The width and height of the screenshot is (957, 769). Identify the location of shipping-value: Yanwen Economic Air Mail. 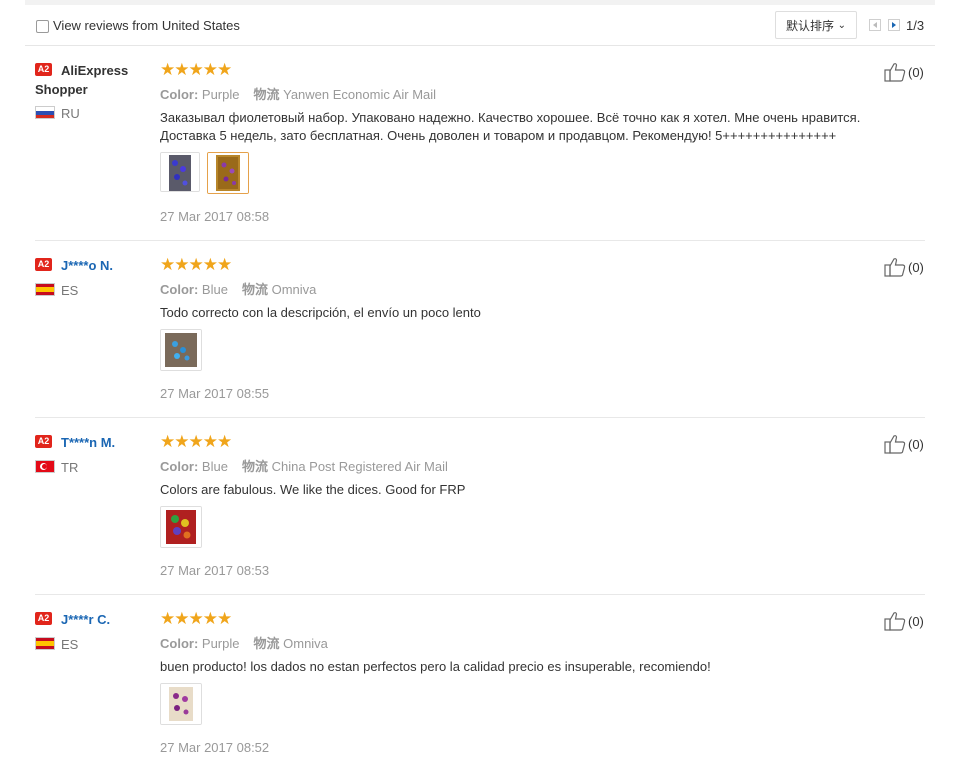
(360, 94).